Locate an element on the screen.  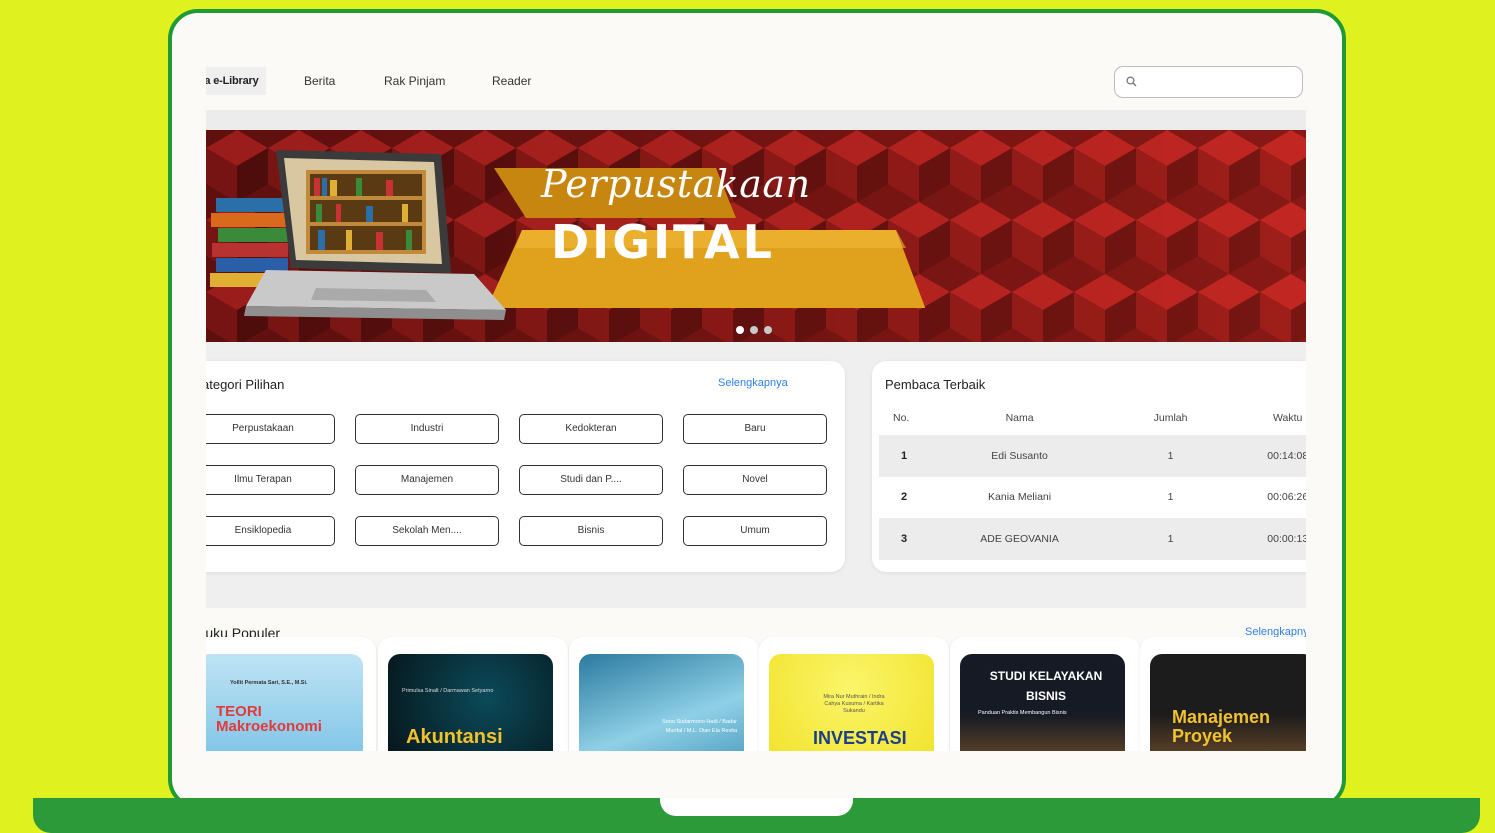
cell-nama: ADE GEOVANIA is located at coordinates (1019, 539).